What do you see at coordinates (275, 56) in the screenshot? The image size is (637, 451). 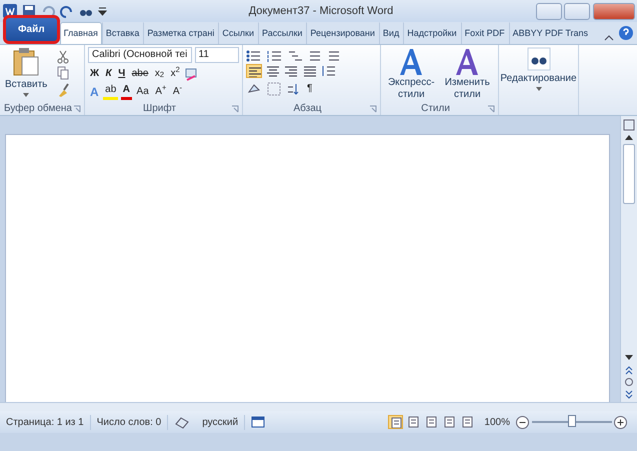 I see `numbered-list-icon` at bounding box center [275, 56].